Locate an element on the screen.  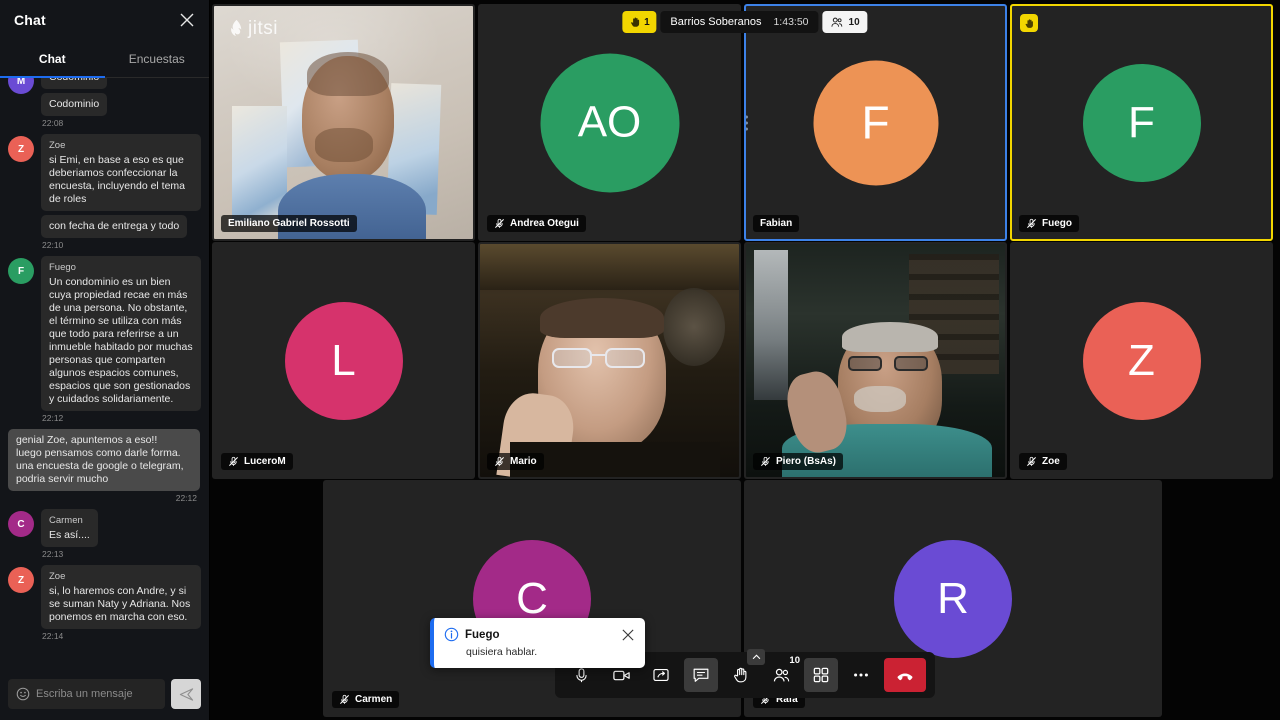
participant-name: Fabian is located at coordinates (776, 223).